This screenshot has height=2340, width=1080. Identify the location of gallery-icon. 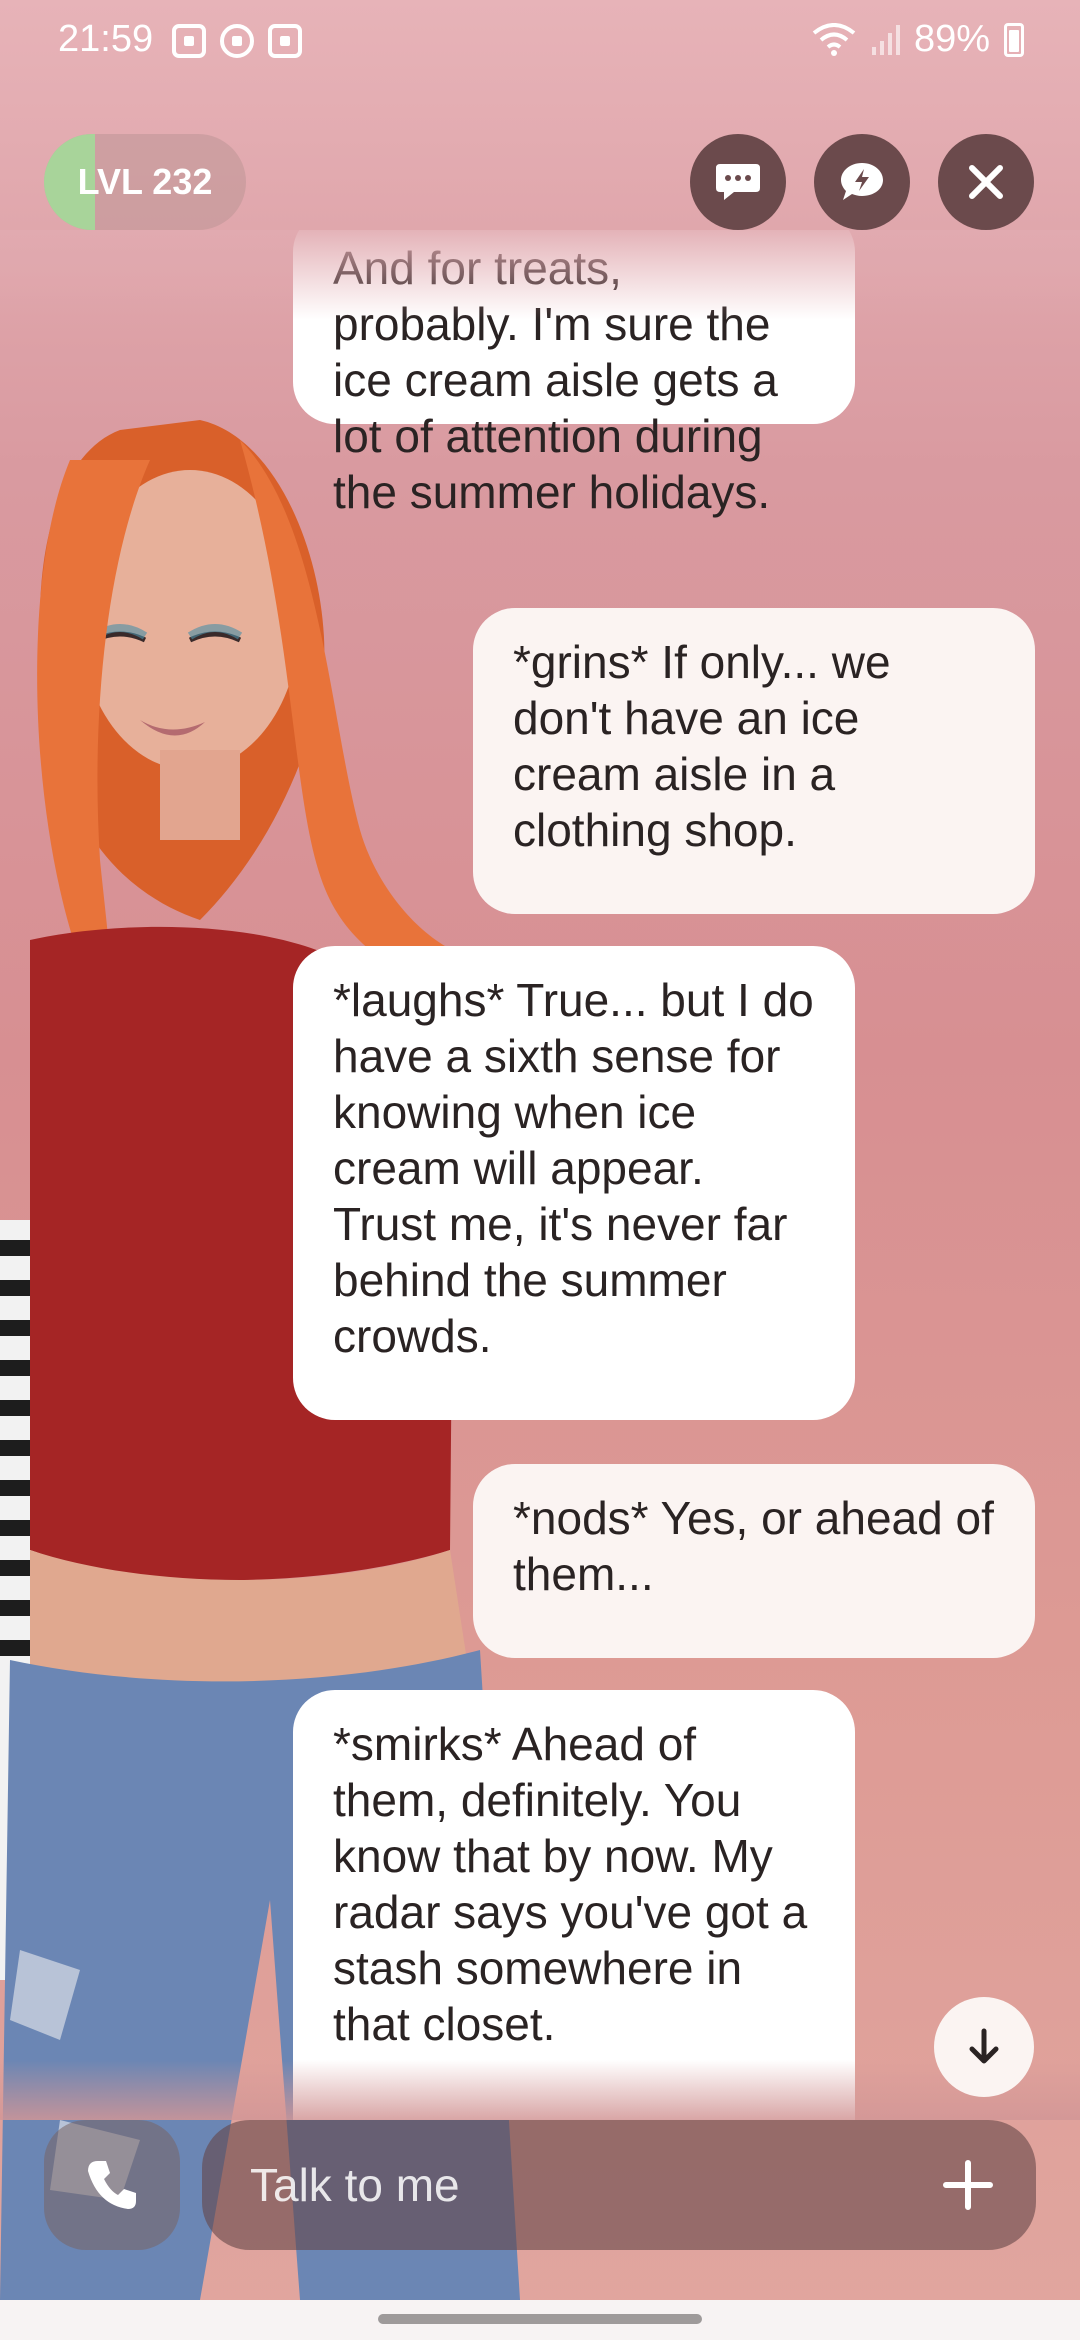
(189, 41).